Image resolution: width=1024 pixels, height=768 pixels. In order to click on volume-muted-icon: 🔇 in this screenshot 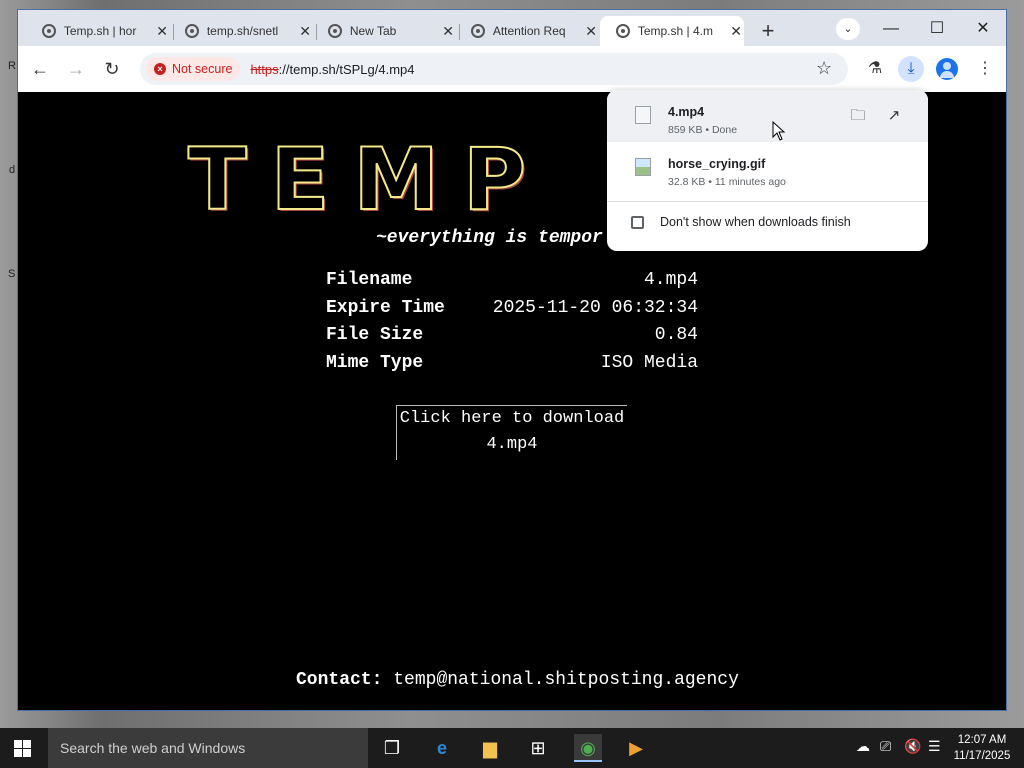, I will do `click(912, 746)`.